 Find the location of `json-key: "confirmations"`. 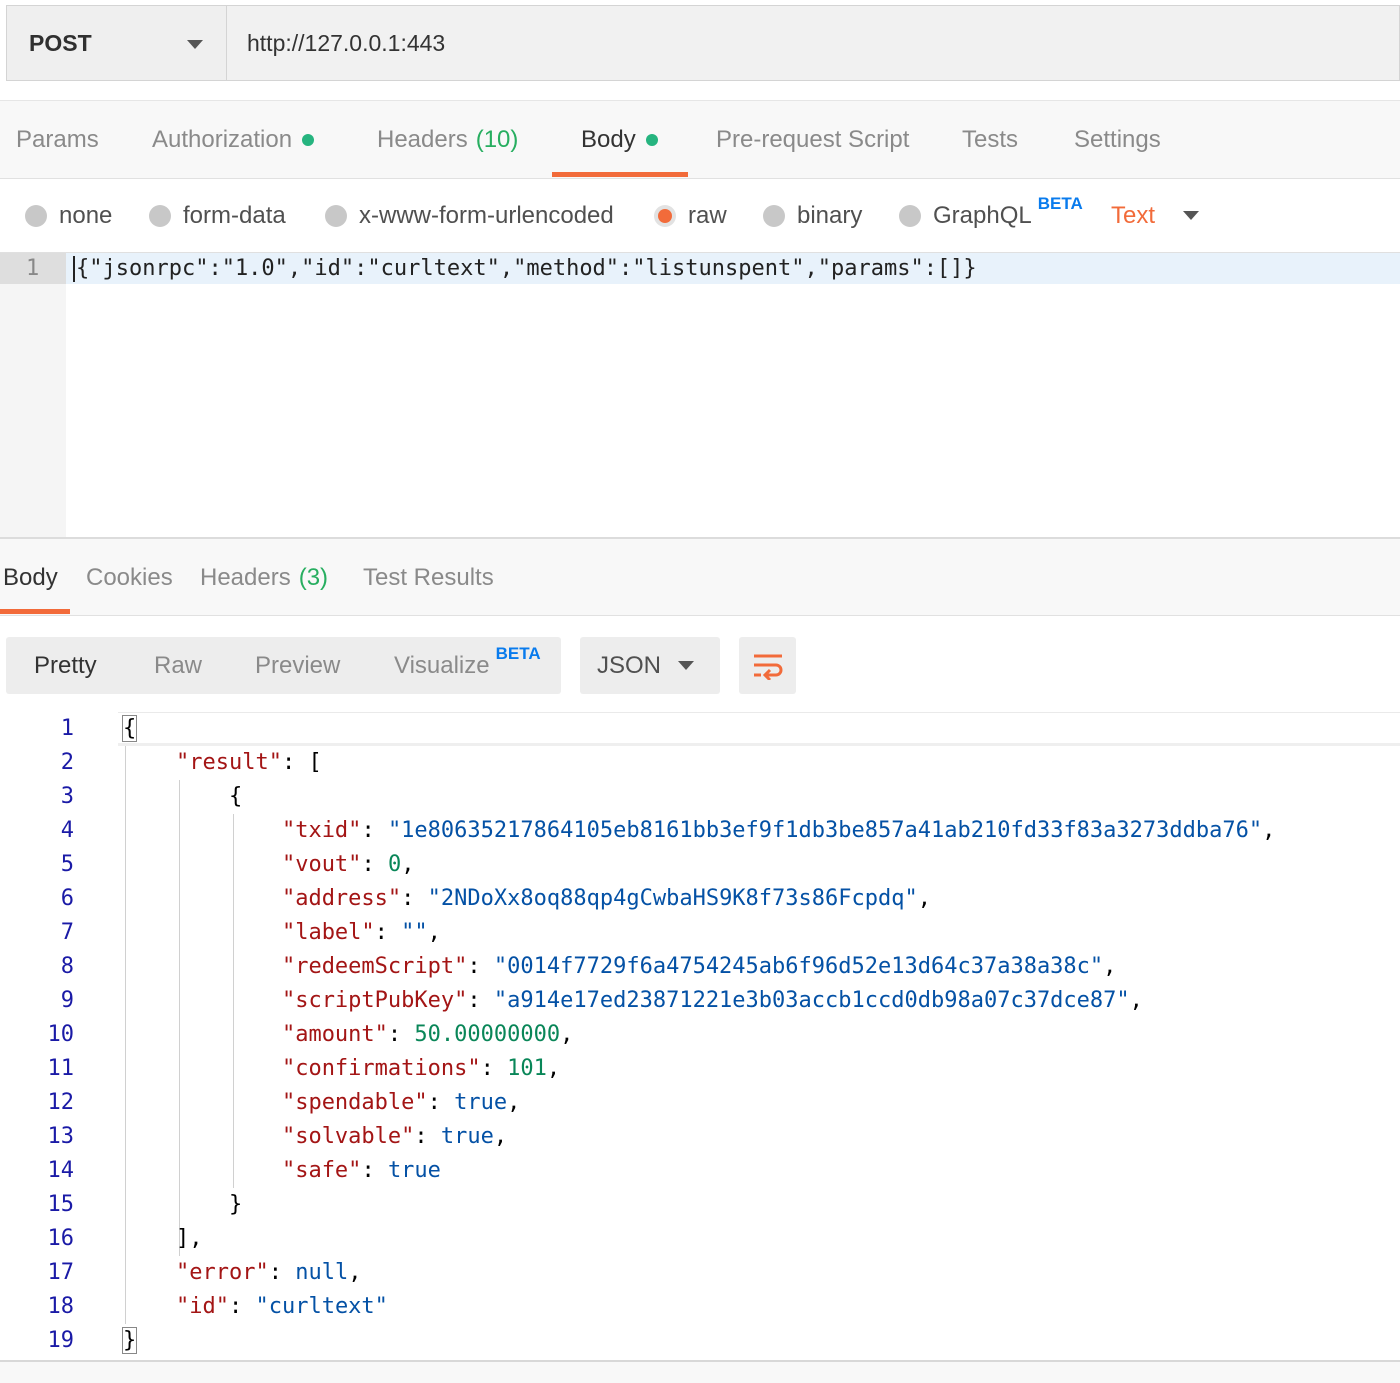

json-key: "confirmations" is located at coordinates (381, 1068).